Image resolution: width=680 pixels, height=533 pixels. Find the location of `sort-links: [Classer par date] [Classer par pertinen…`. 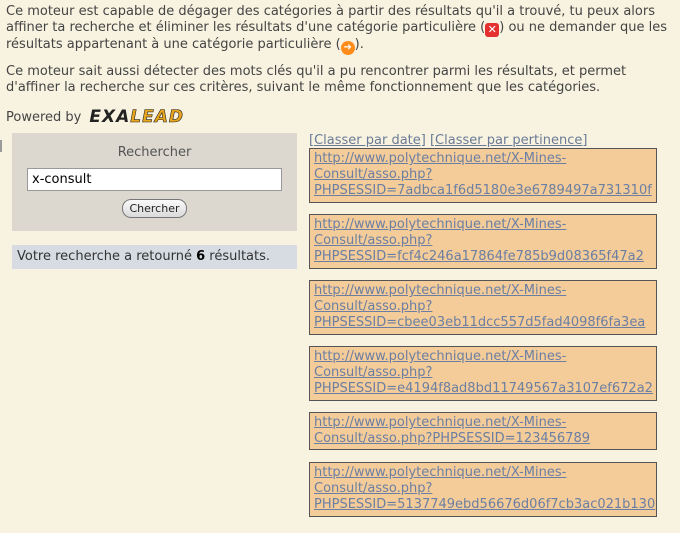

sort-links: [Classer par date] [Classer par pertinen… is located at coordinates (448, 140).